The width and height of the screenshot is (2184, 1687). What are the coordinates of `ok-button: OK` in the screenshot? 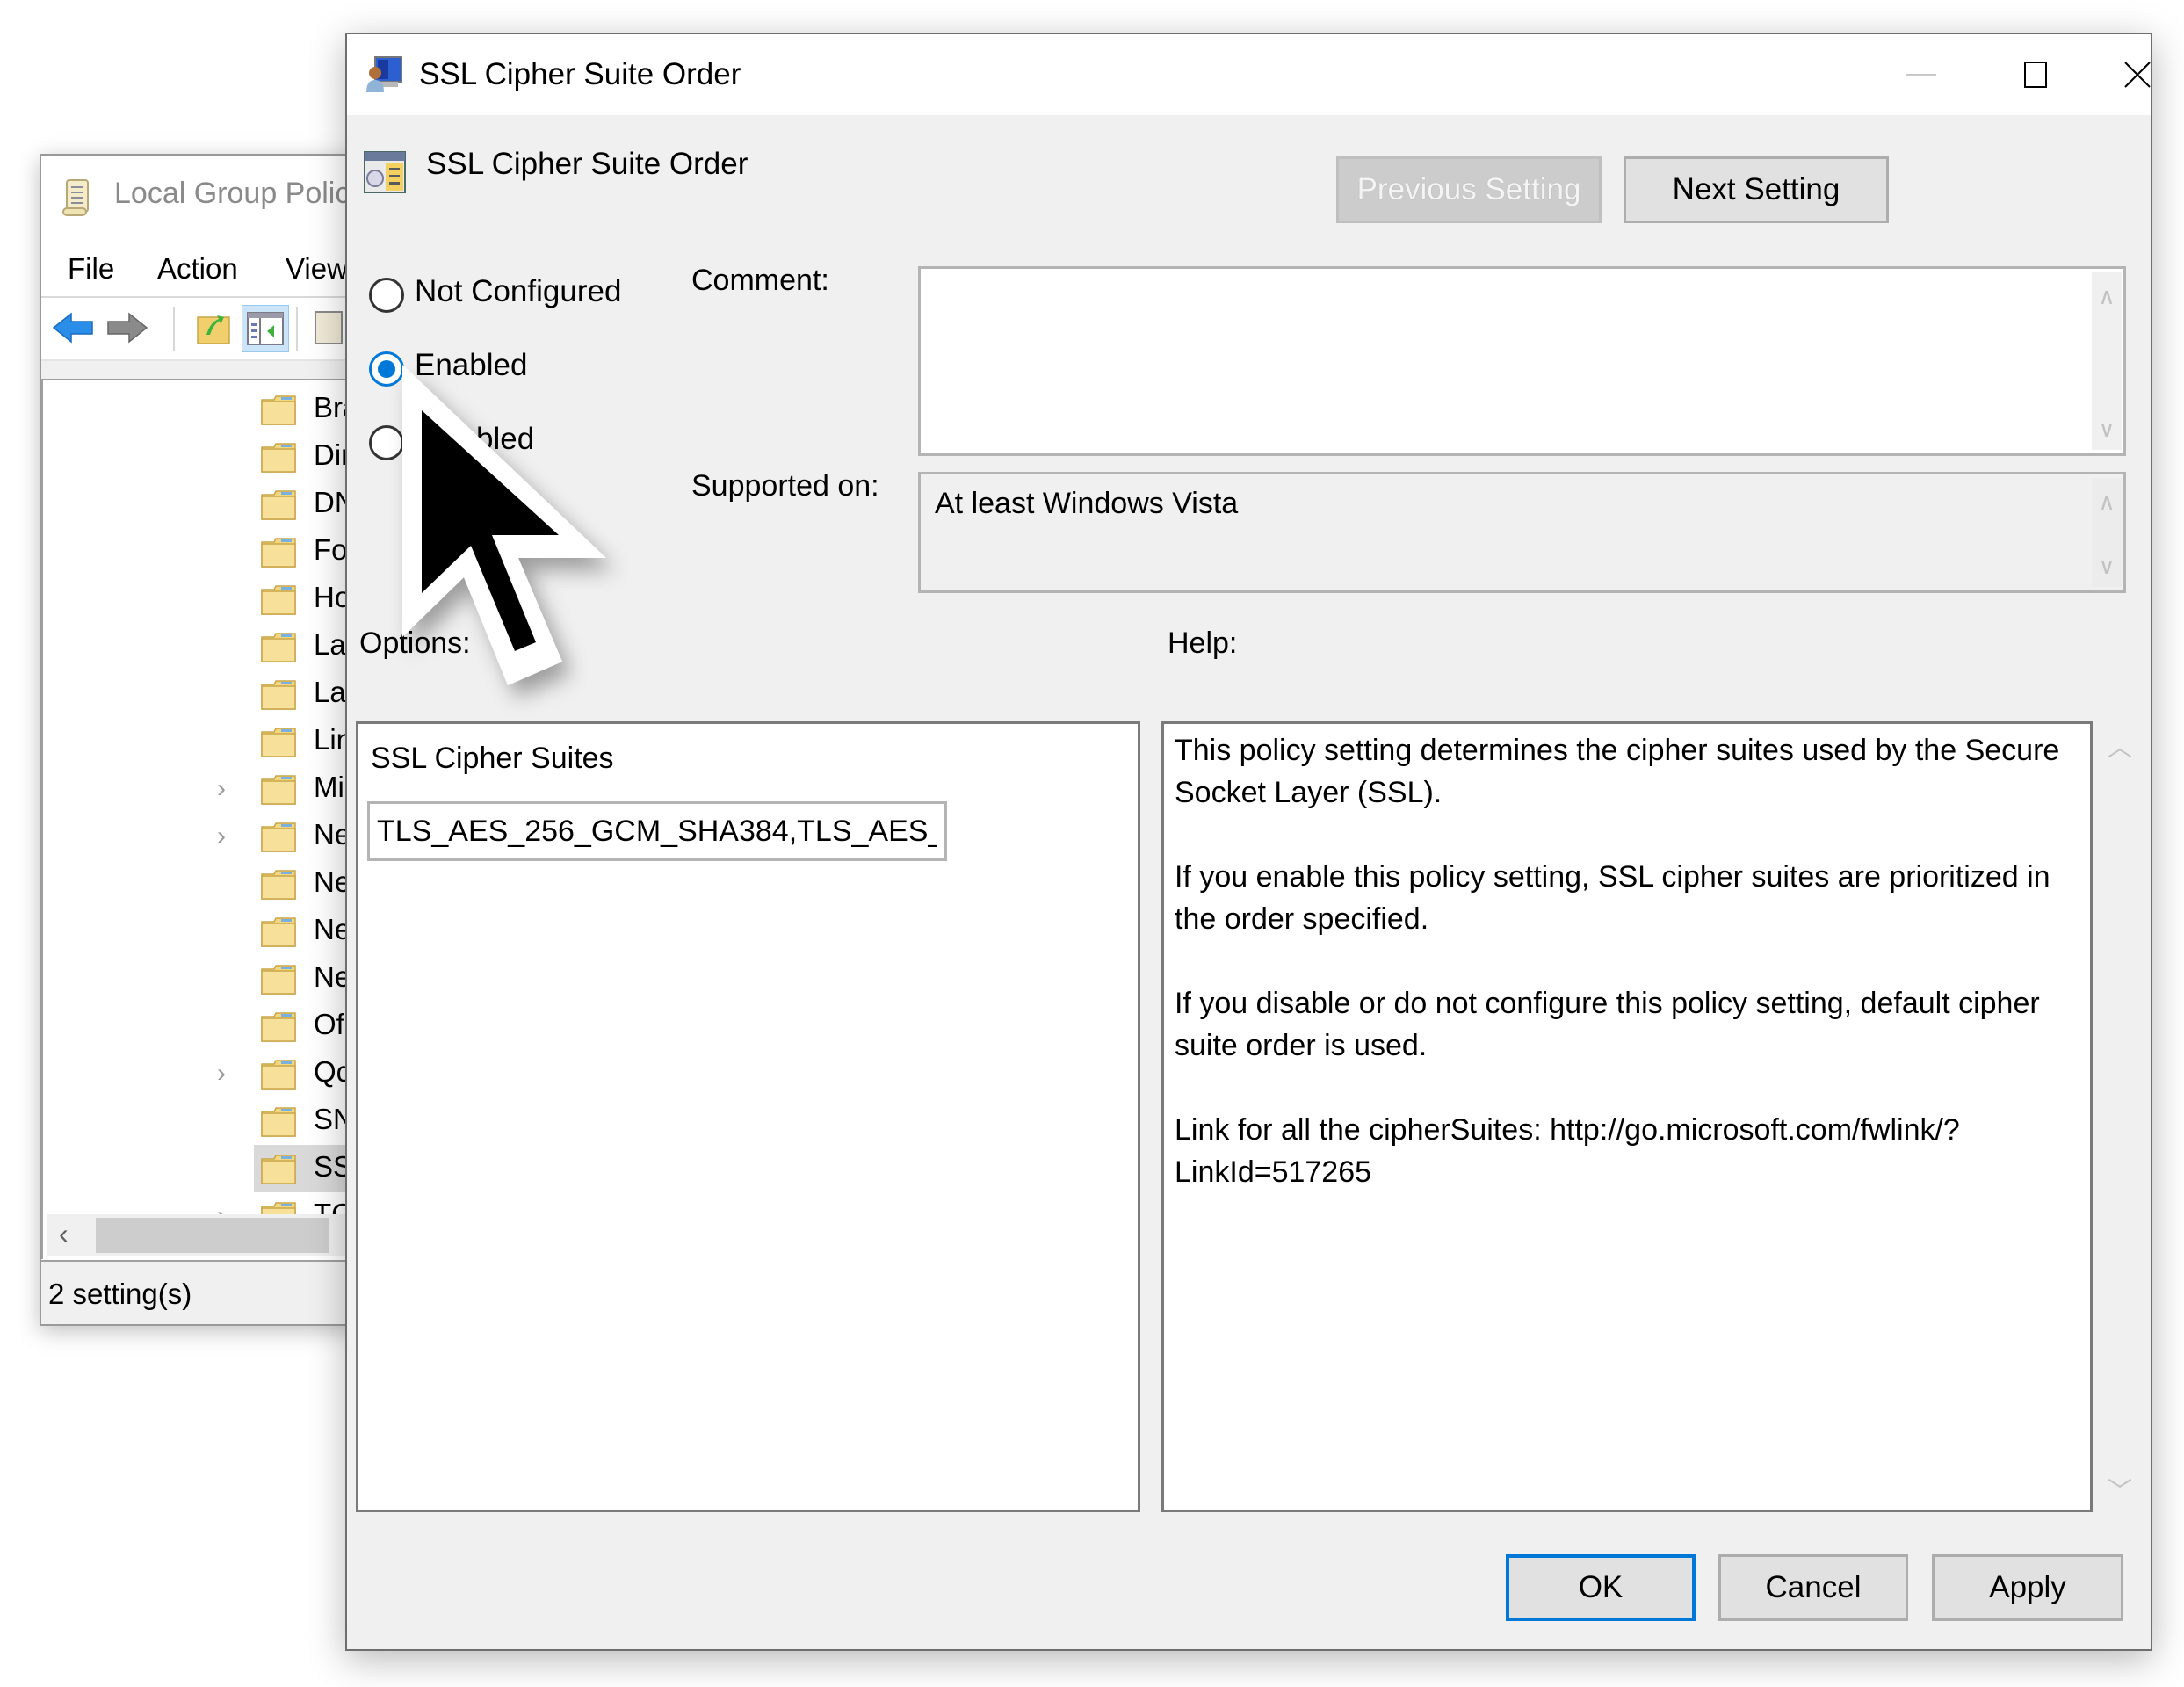 It's located at (1601, 1587).